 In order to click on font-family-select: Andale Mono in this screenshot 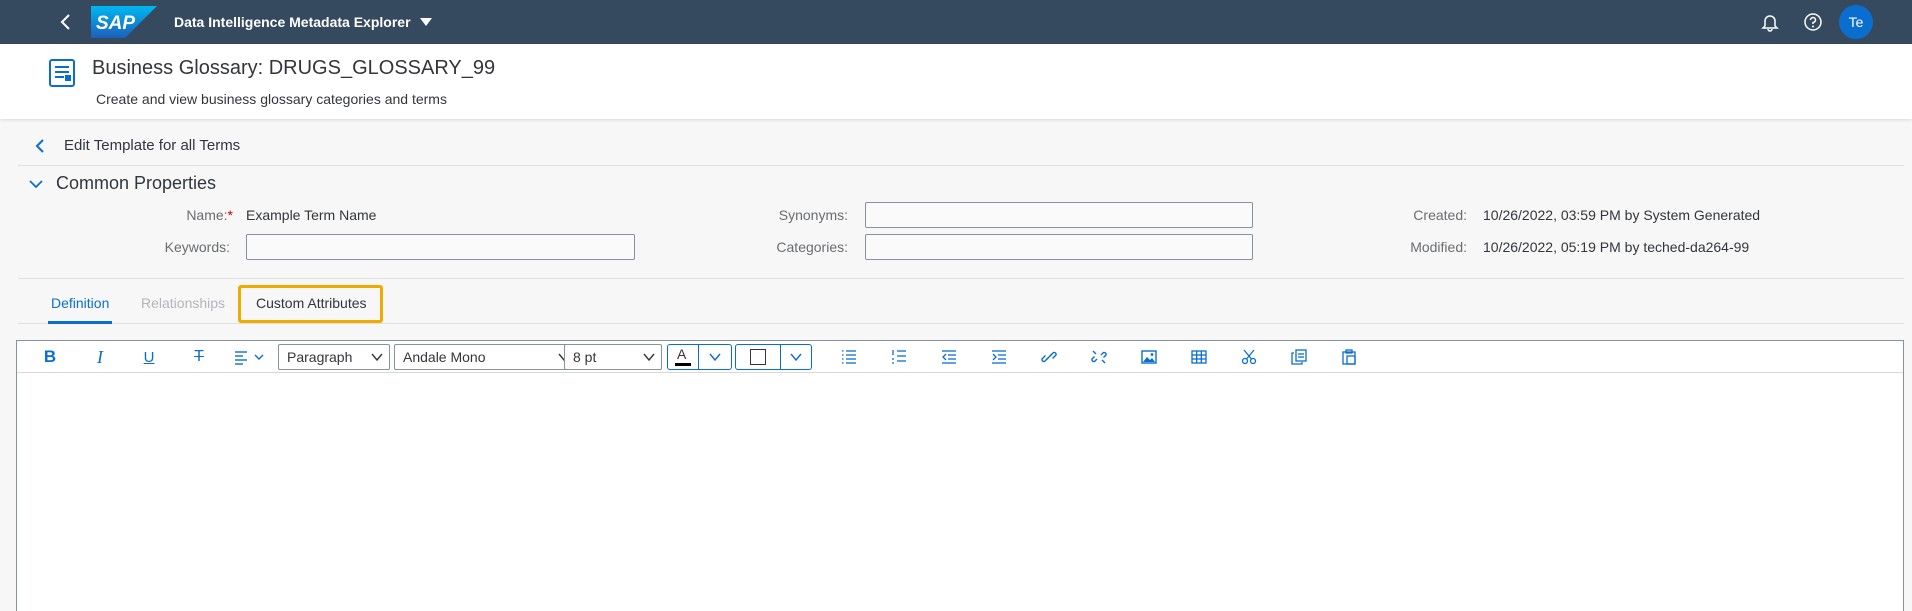, I will do `click(485, 357)`.